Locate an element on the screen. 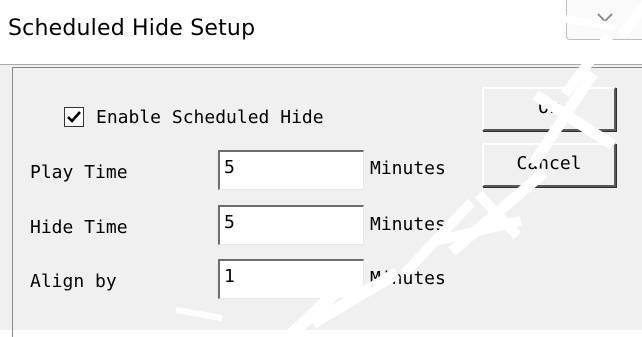 This screenshot has height=337, width=642. hide-time-input: 5 is located at coordinates (291, 225).